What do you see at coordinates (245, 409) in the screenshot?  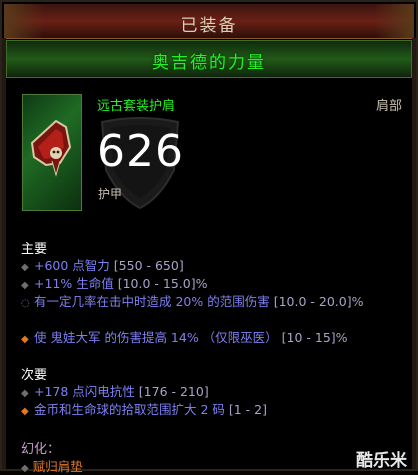 I see `stat-range: [1 - 2]` at bounding box center [245, 409].